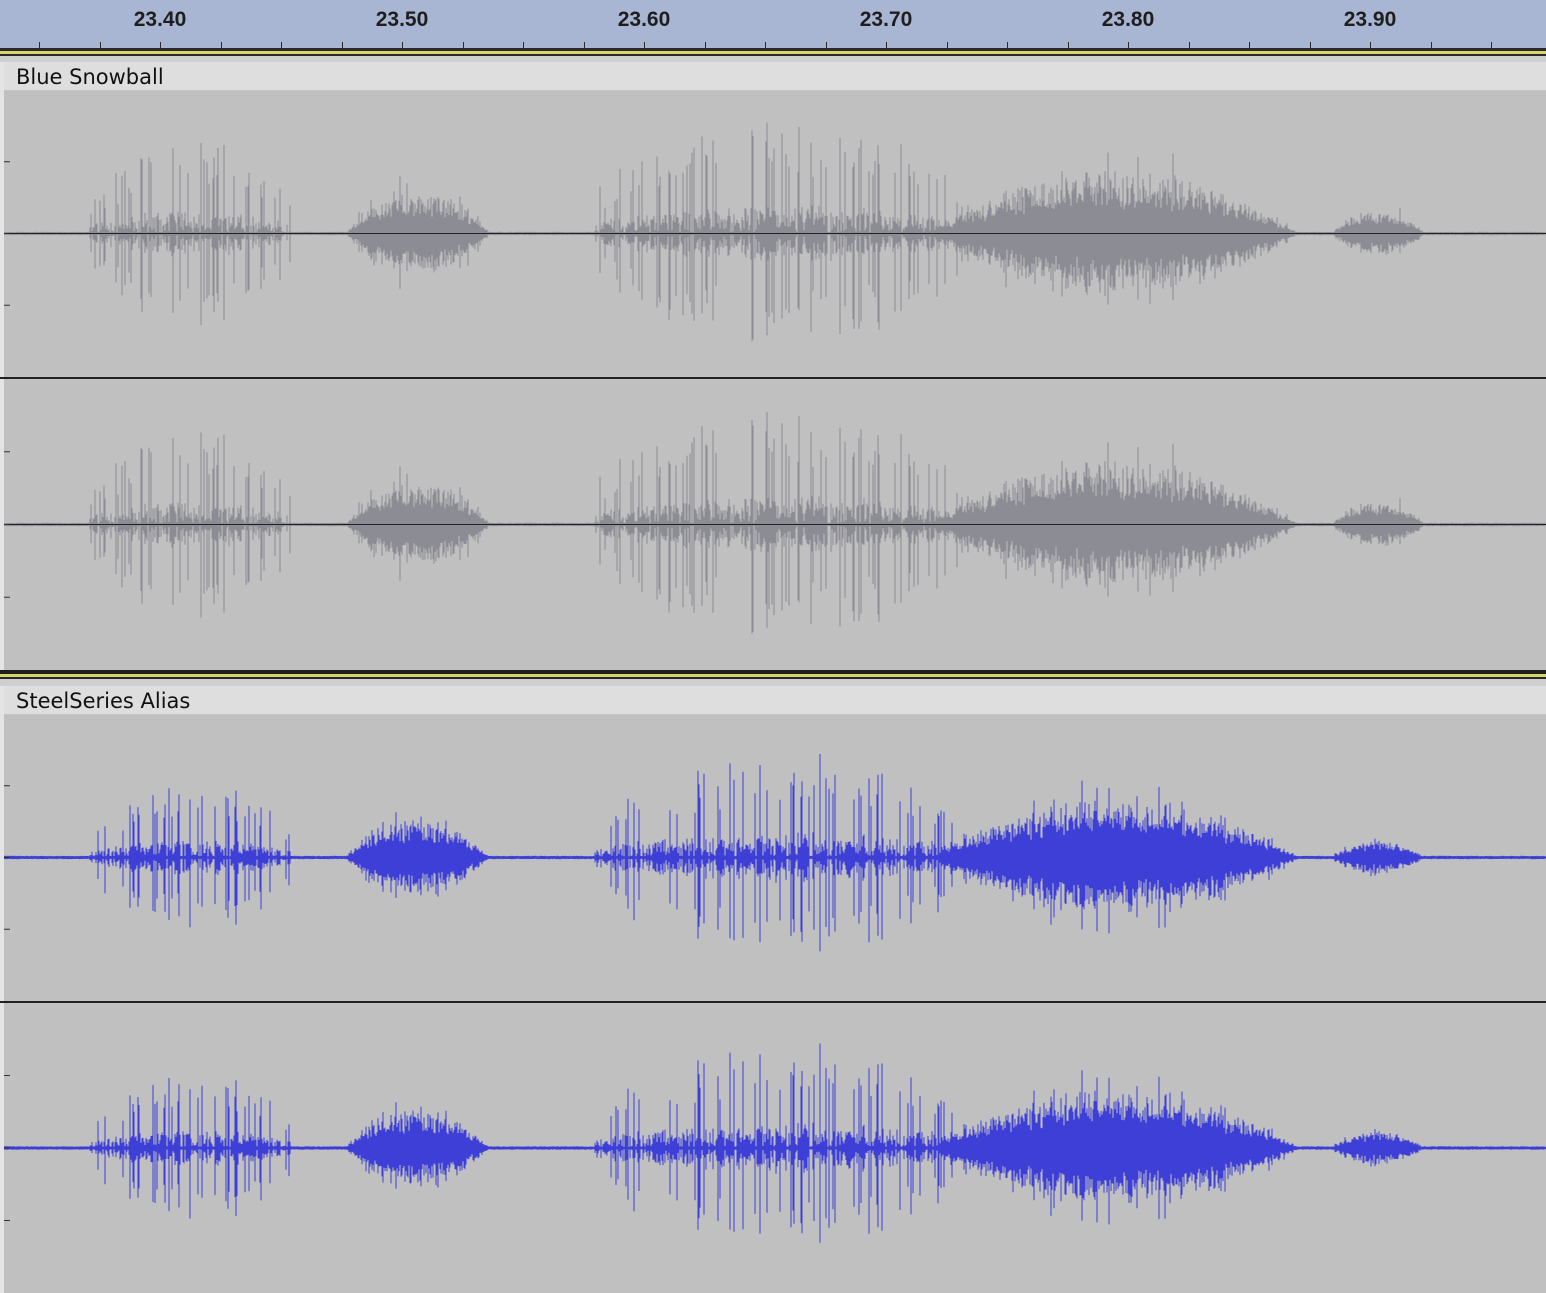 This screenshot has width=1546, height=1293. Describe the element at coordinates (90, 77) in the screenshot. I see `track-name: Blue Snowball` at that location.